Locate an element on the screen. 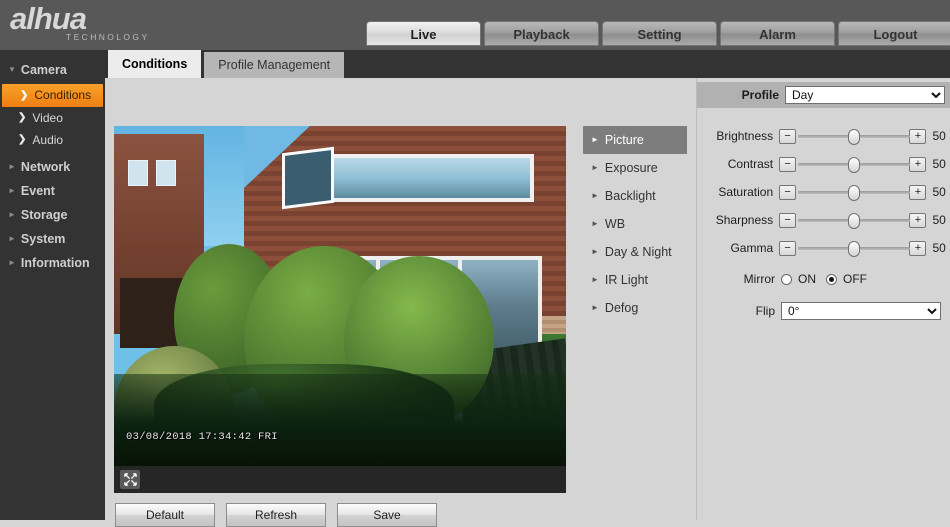  sidebar-group-camera: ▼ Camera is located at coordinates (52, 70).